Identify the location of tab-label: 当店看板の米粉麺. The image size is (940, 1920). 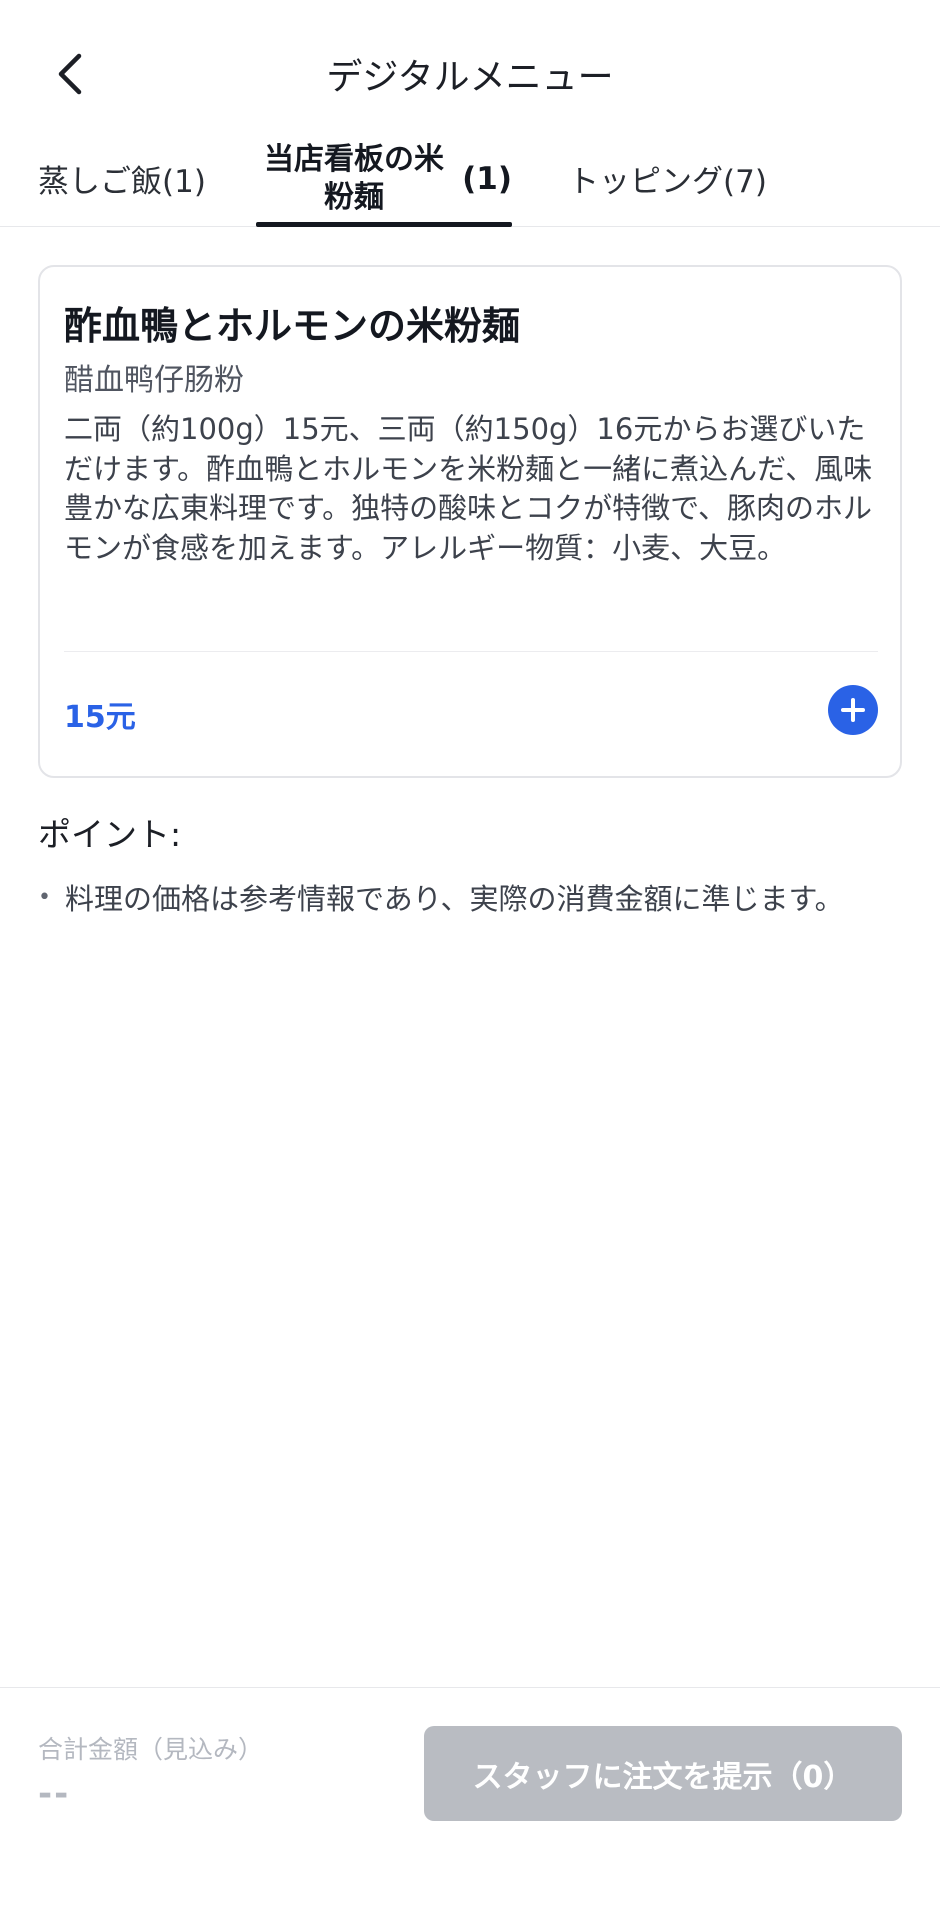
(354, 178).